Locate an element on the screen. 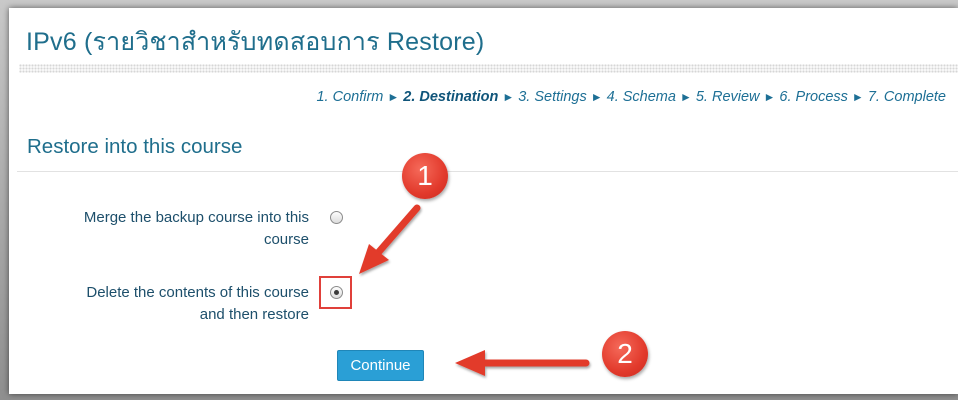  delete-option-label-line2: and then restore is located at coordinates (254, 314).